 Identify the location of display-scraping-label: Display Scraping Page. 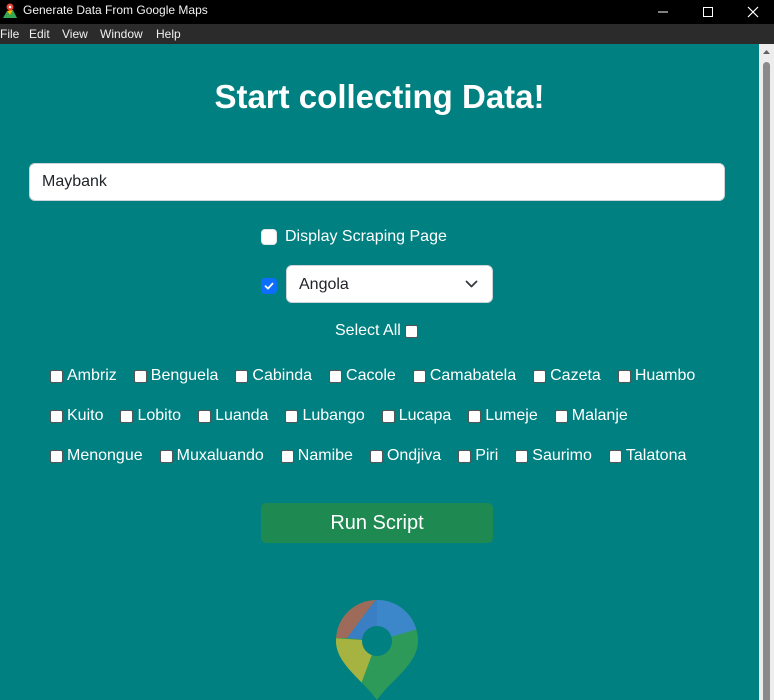
(366, 236).